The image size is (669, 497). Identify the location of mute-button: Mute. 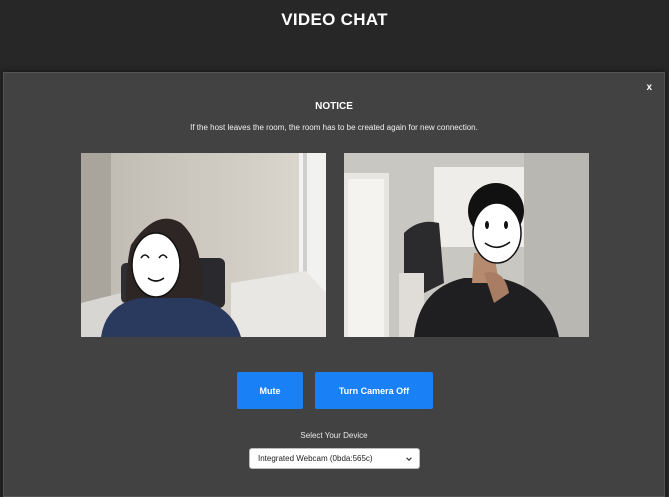
(270, 390).